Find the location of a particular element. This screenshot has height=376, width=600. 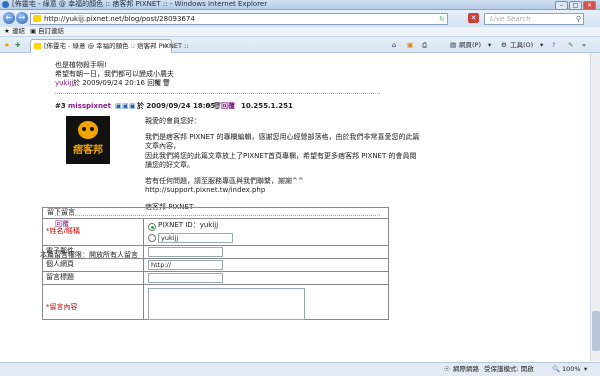

subject-row: 留言標題 is located at coordinates (215, 277).